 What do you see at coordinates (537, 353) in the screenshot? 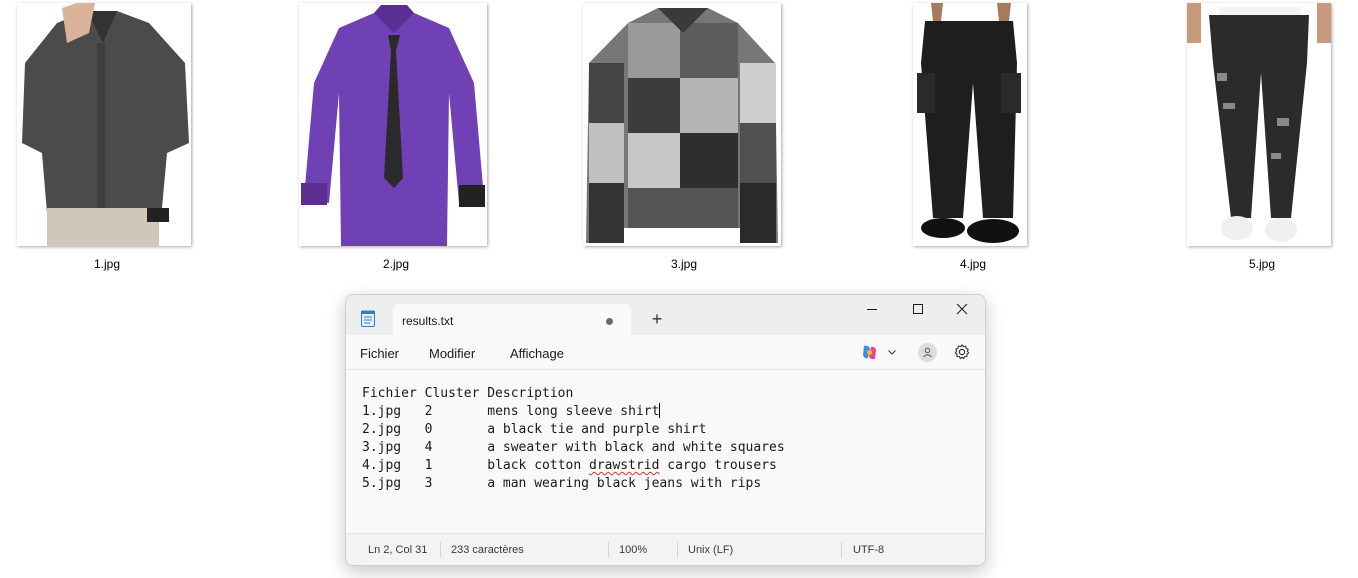
I see `menu-view: Affichage` at bounding box center [537, 353].